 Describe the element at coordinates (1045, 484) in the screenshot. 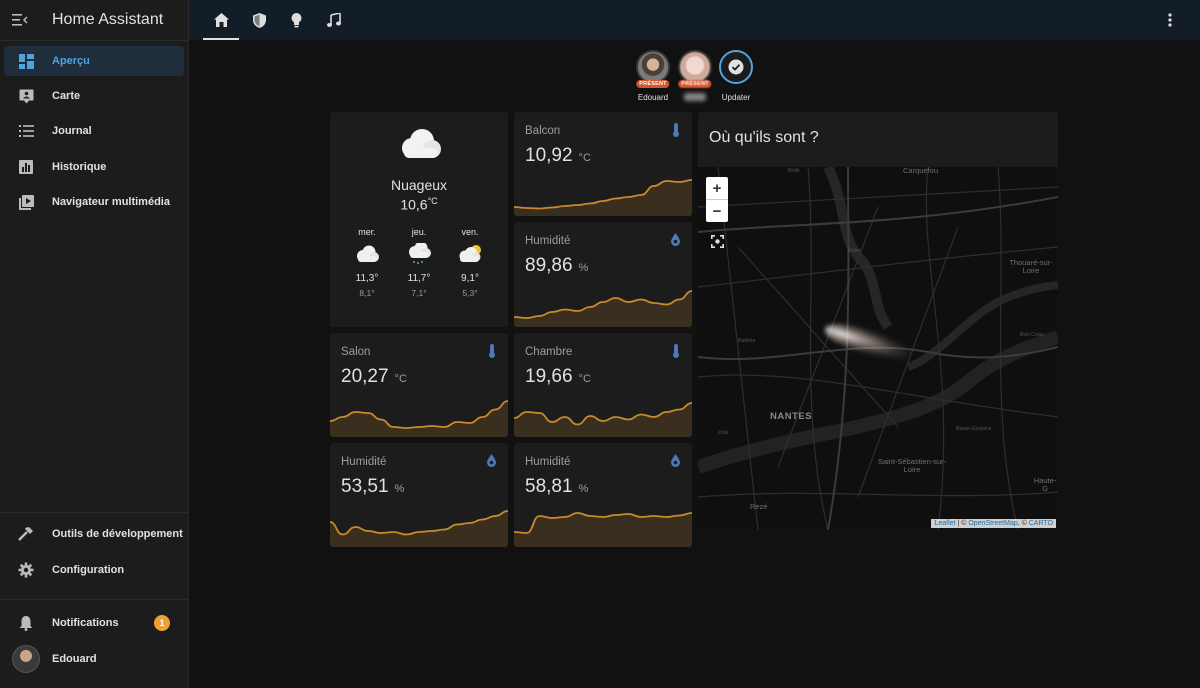

I see `map-place-label: Haute-G` at that location.